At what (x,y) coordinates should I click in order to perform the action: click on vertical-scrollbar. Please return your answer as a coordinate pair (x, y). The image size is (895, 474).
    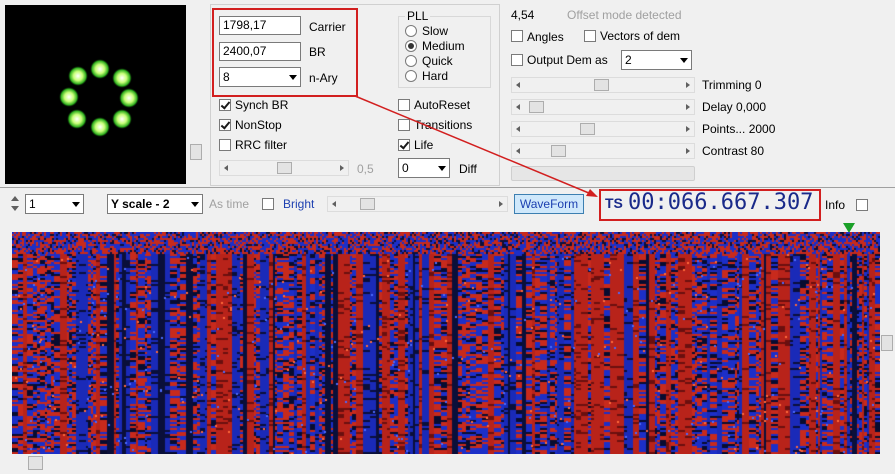
    Looking at the image, I should click on (887, 343).